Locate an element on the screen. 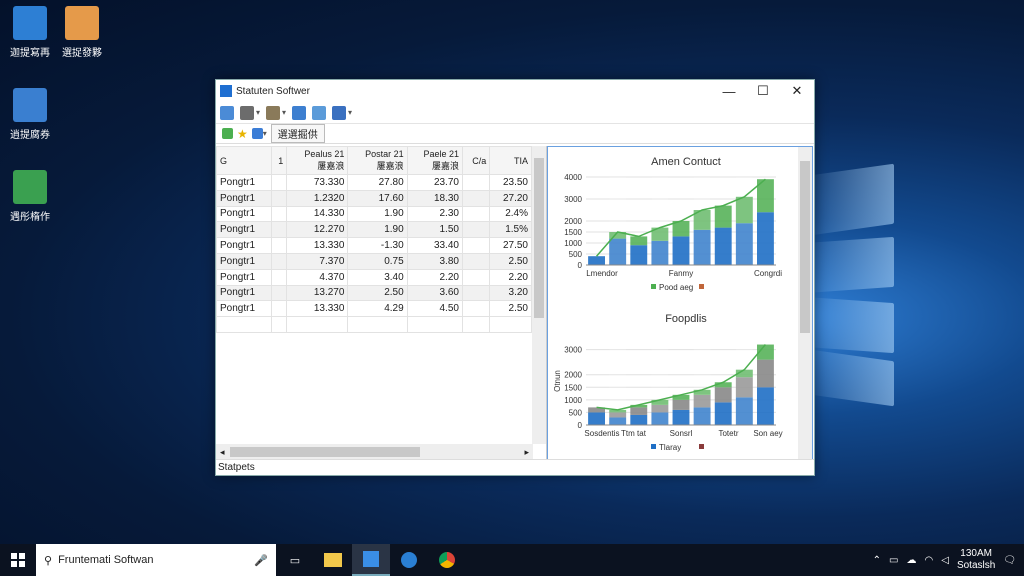 The image size is (1024, 576). grid-vertical-scrollbar is located at coordinates (539, 295).